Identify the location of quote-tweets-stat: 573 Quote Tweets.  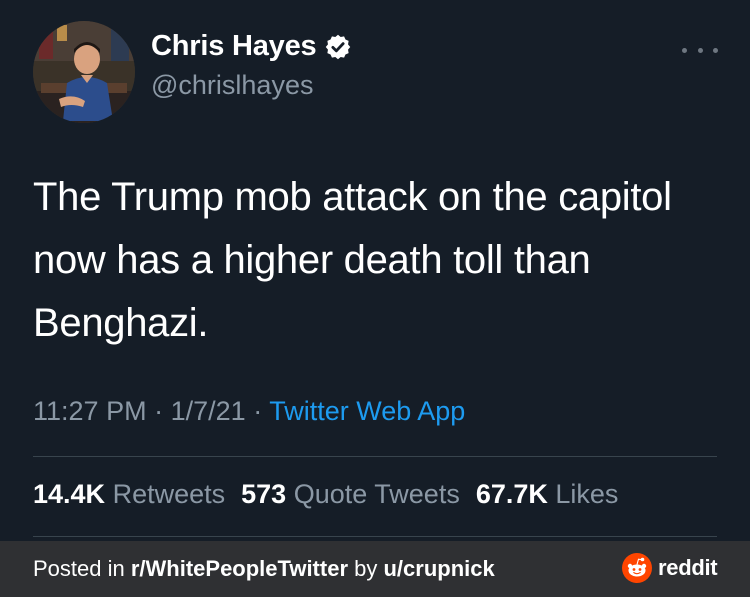
(350, 494).